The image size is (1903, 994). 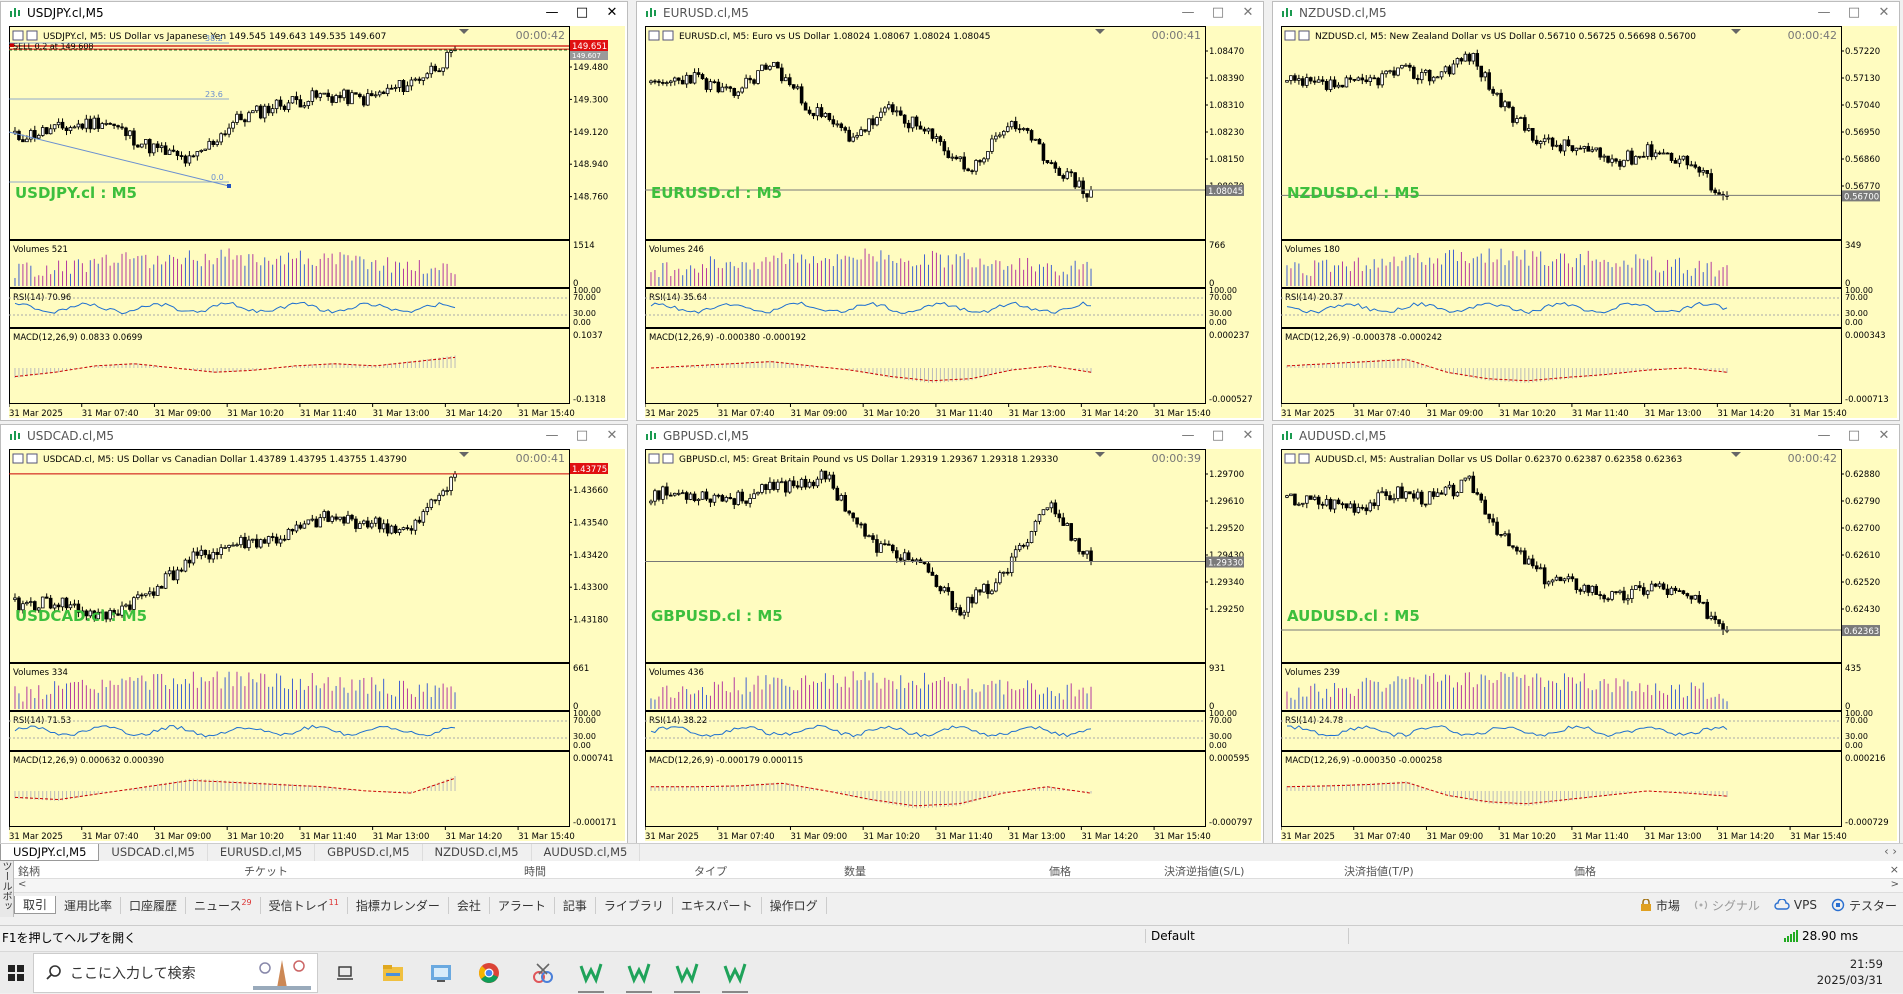 What do you see at coordinates (535, 870) in the screenshot?
I see `column-header: 時間` at bounding box center [535, 870].